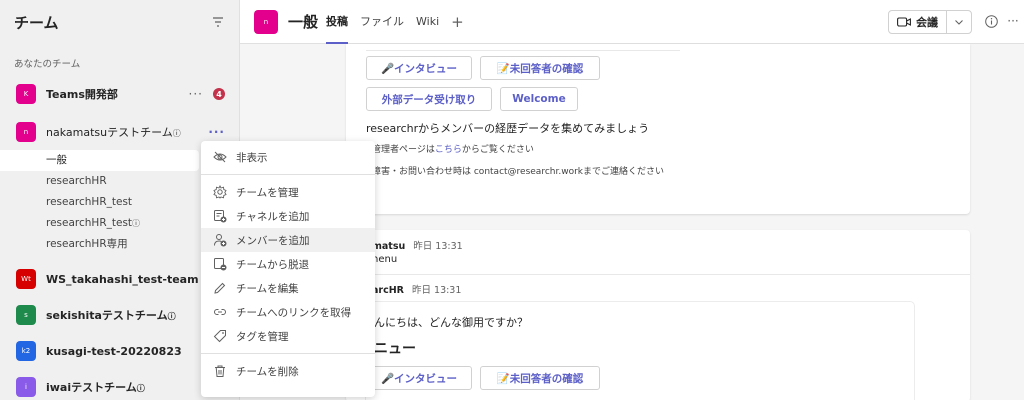 The image size is (1024, 400). Describe the element at coordinates (448, 150) in the screenshot. I see `admin-page-link: こちら` at that location.